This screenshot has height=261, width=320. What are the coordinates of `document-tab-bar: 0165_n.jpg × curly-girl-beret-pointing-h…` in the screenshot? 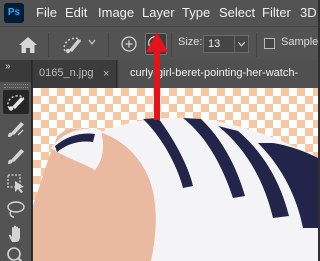 It's located at (175, 74).